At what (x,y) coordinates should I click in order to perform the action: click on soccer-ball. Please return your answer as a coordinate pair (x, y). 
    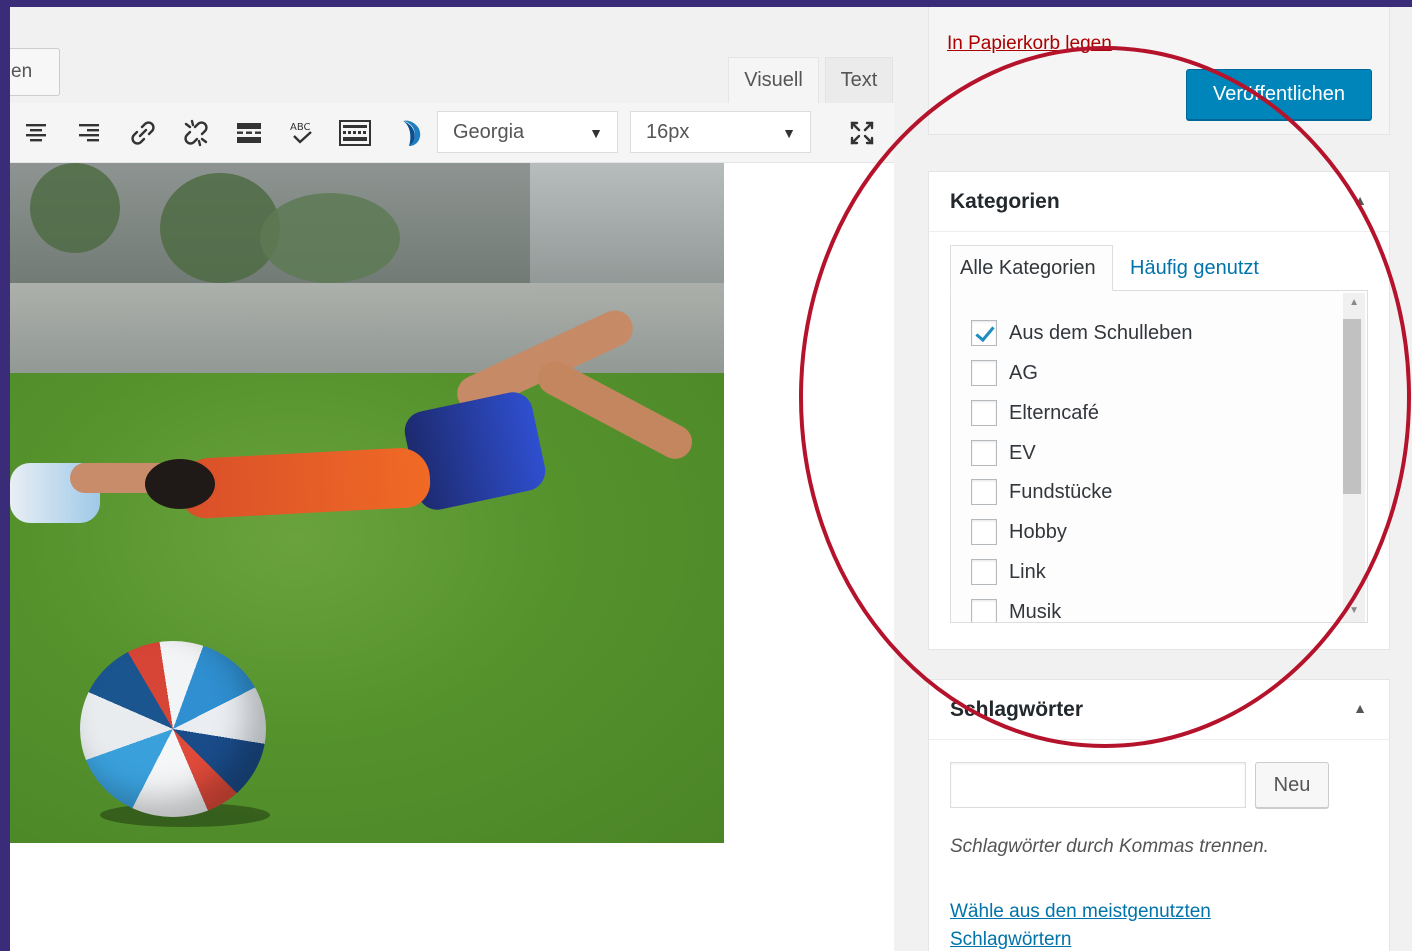
    Looking at the image, I should click on (173, 729).